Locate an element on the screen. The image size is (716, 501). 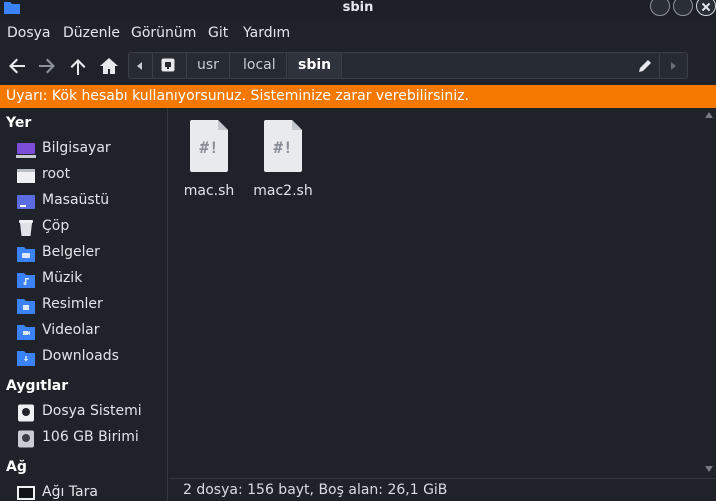
sidebar-section-devices: Aygıtlar is located at coordinates (37, 386).